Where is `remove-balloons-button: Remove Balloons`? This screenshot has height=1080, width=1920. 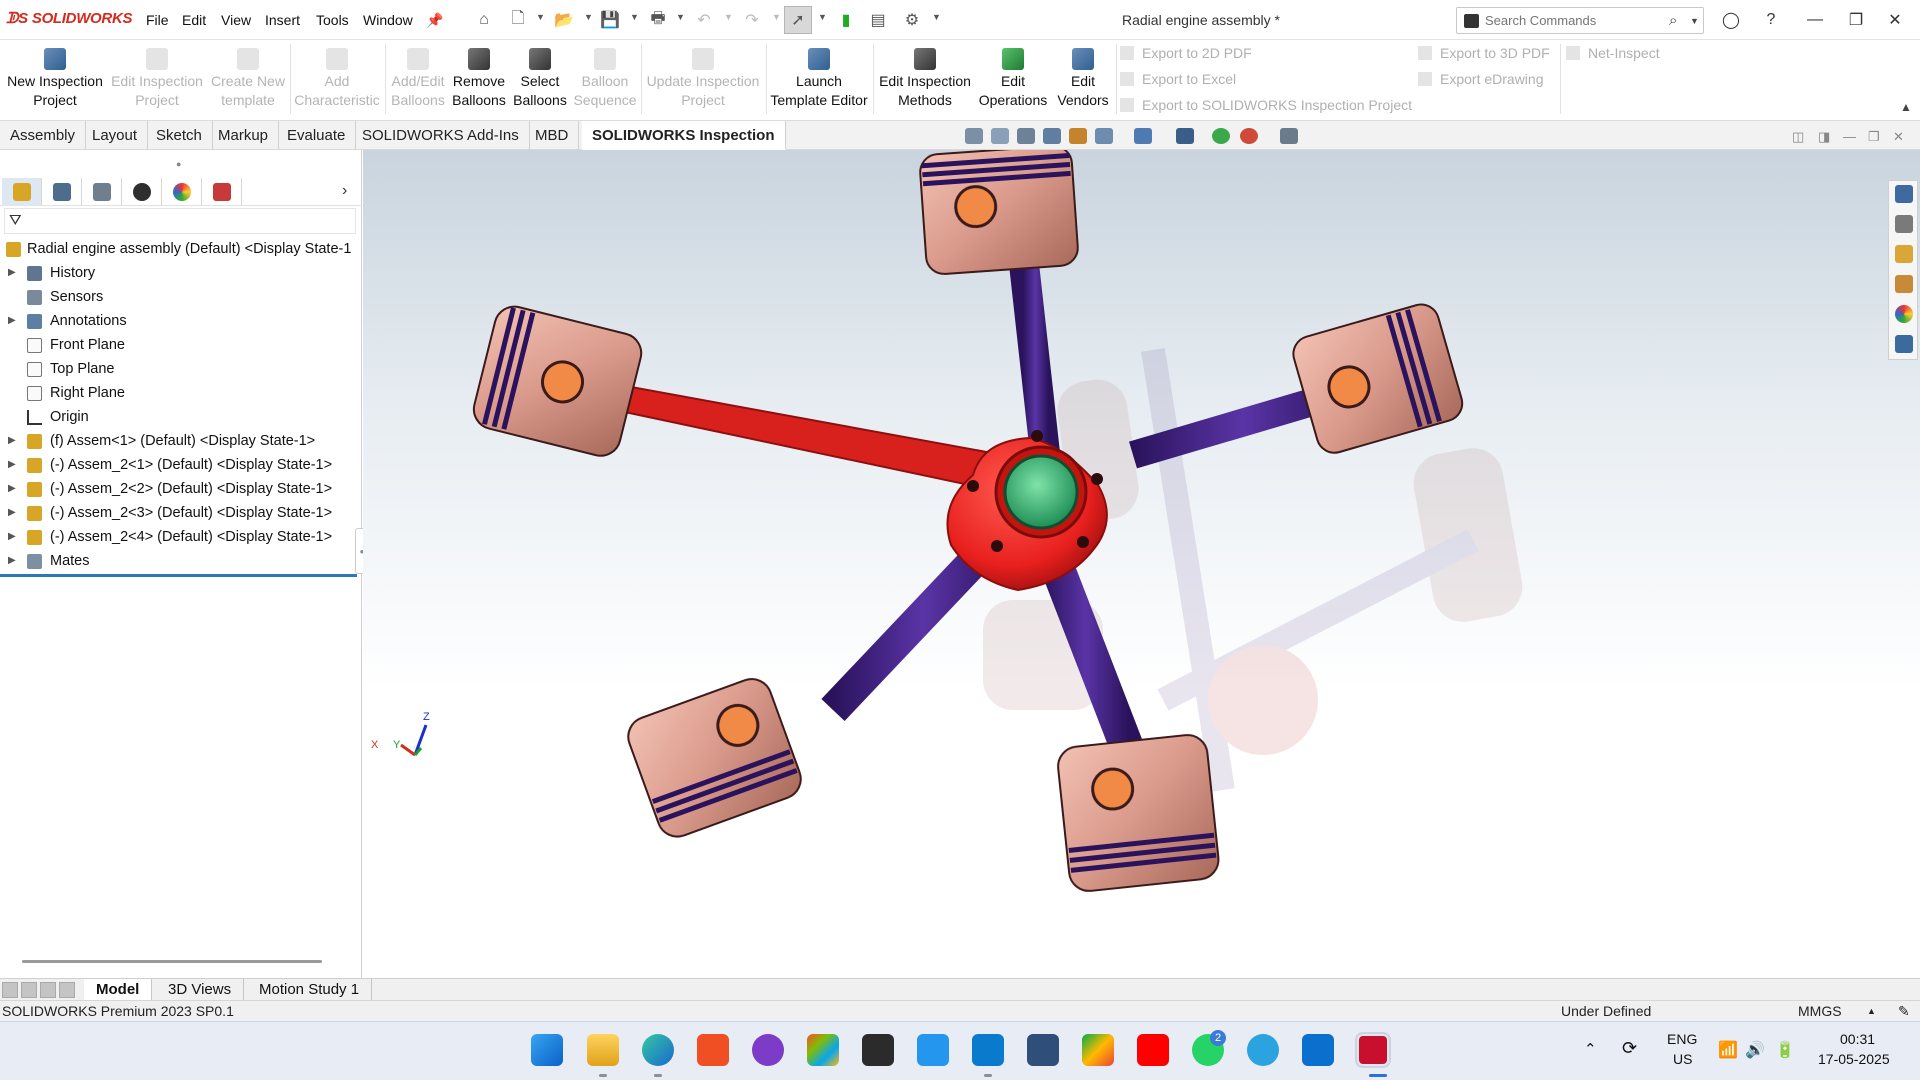
remove-balloons-button: Remove Balloons is located at coordinates (479, 77).